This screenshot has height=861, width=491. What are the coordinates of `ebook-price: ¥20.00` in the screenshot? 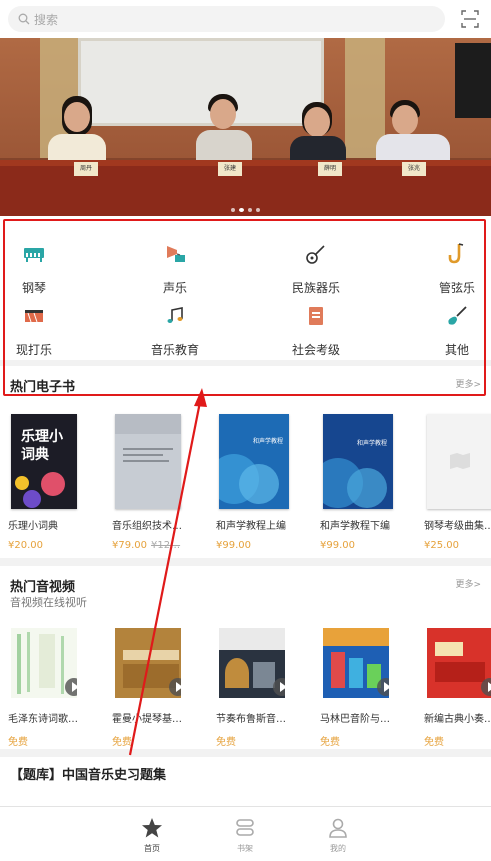 It's located at (54, 545).